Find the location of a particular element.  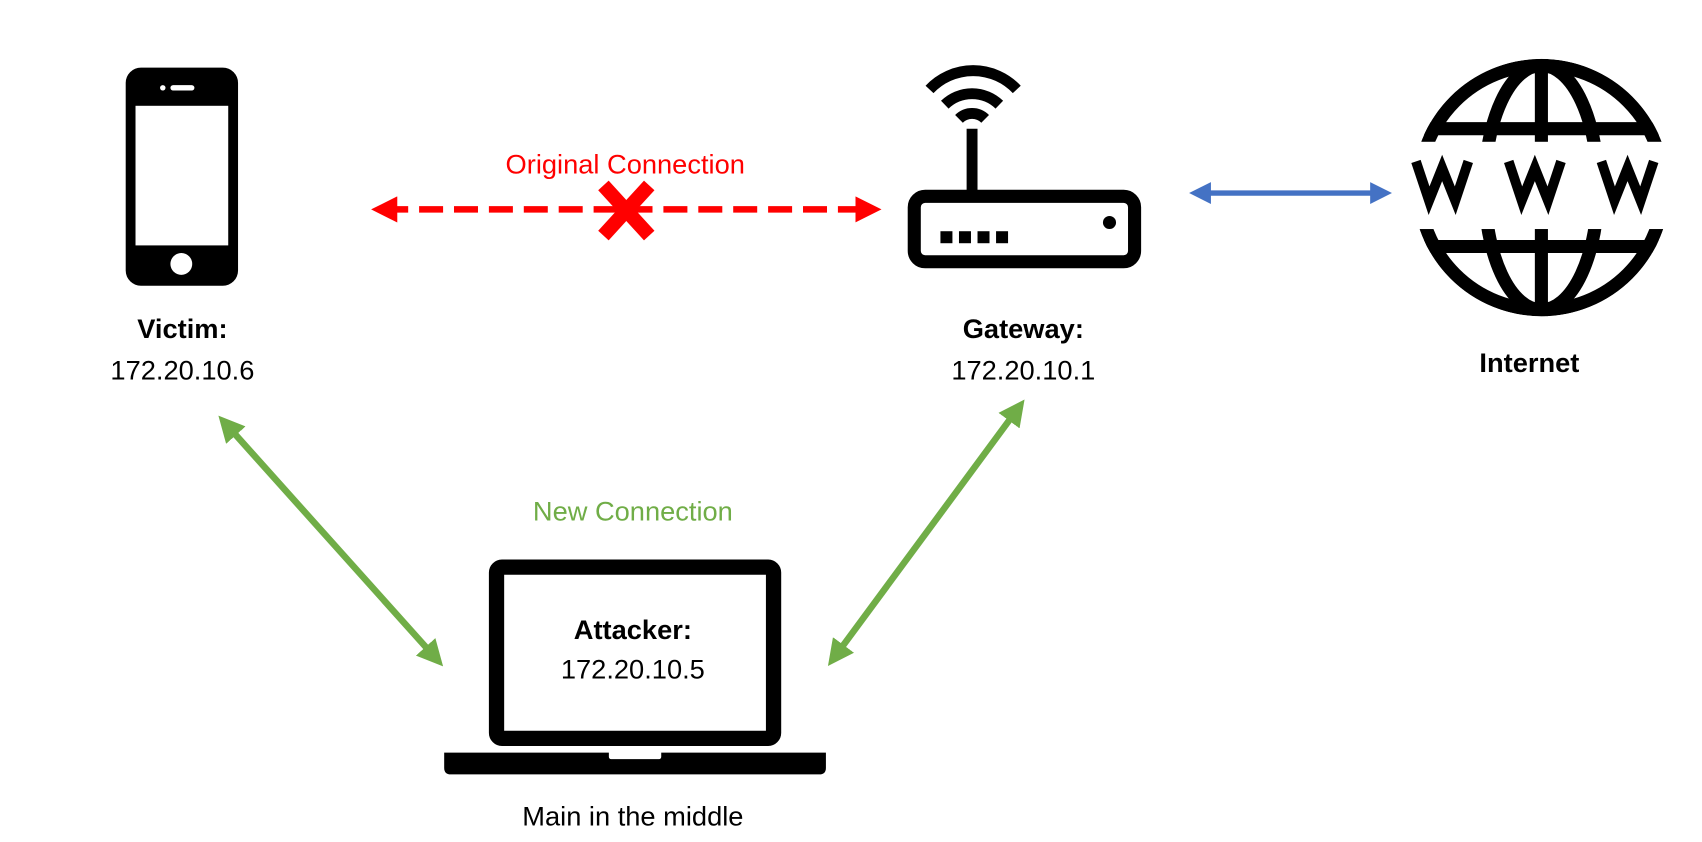

internet-title: Internet is located at coordinates (1529, 362).